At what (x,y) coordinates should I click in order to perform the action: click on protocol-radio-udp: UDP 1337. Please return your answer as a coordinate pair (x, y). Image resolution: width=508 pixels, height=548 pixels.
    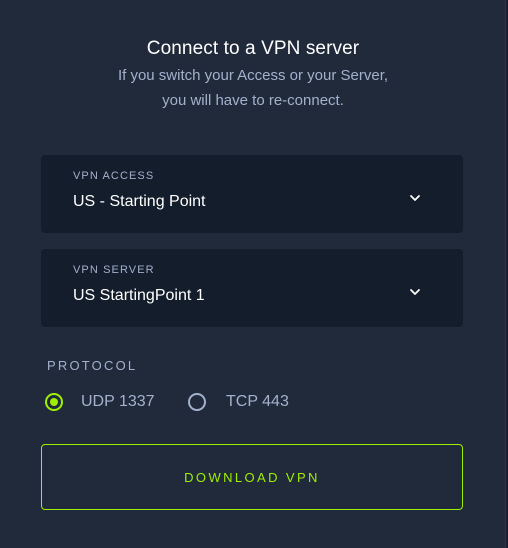
    Looking at the image, I should click on (100, 402).